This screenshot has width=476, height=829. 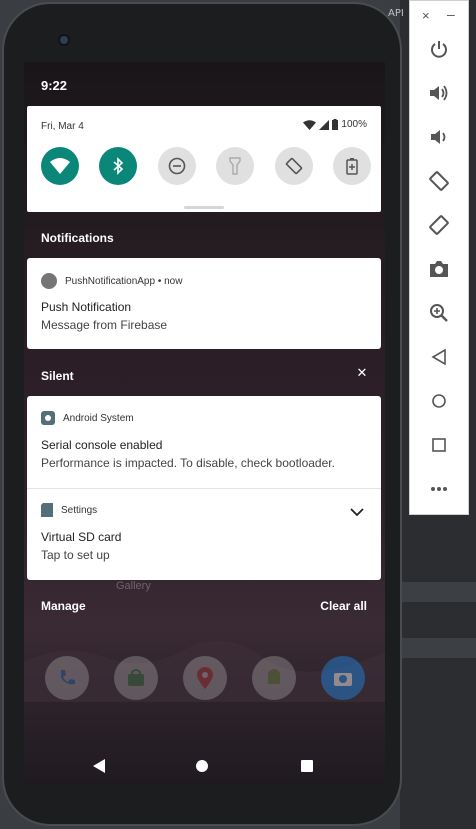 I want to click on home-icon, so click(x=439, y=401).